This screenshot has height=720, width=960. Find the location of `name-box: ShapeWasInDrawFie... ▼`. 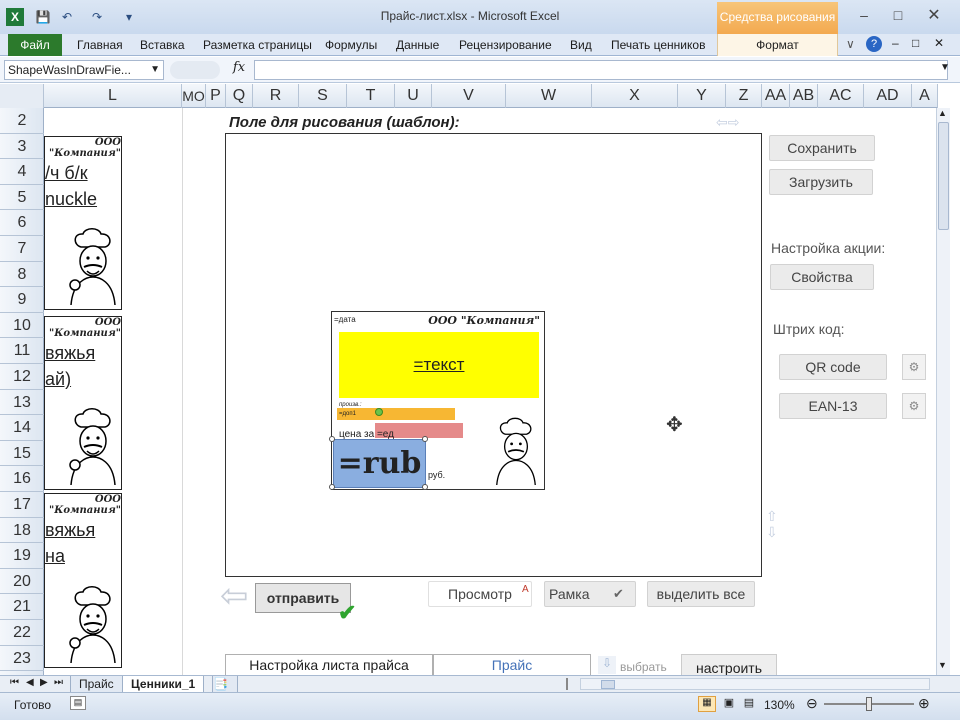

name-box: ShapeWasInDrawFie... ▼ is located at coordinates (84, 70).